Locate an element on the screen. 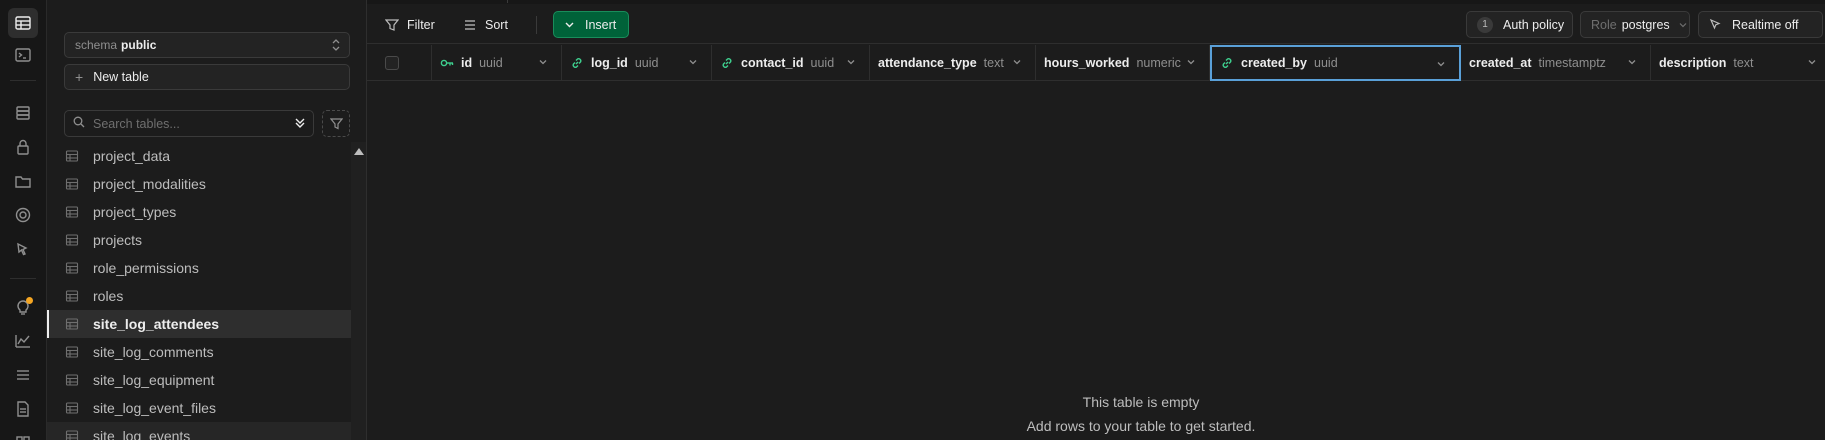 Image resolution: width=1825 pixels, height=440 pixels. new-table-button: + New table is located at coordinates (207, 77).